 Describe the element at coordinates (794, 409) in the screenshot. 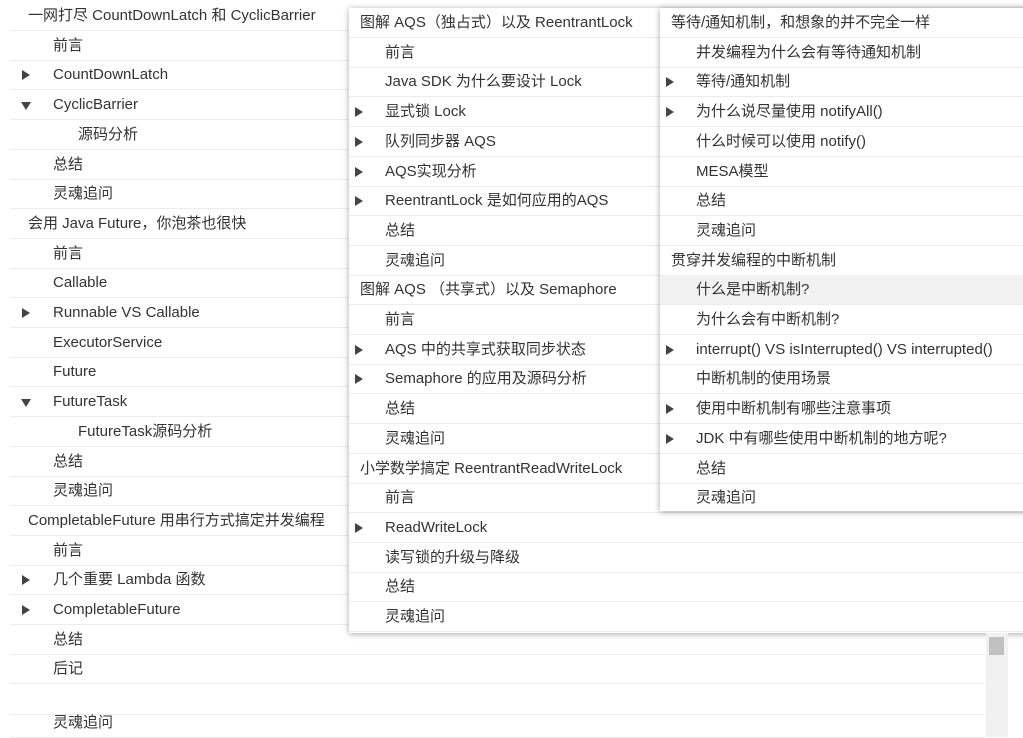

I see `outline-item-label: 使用中断机制有哪些注意事项` at that location.